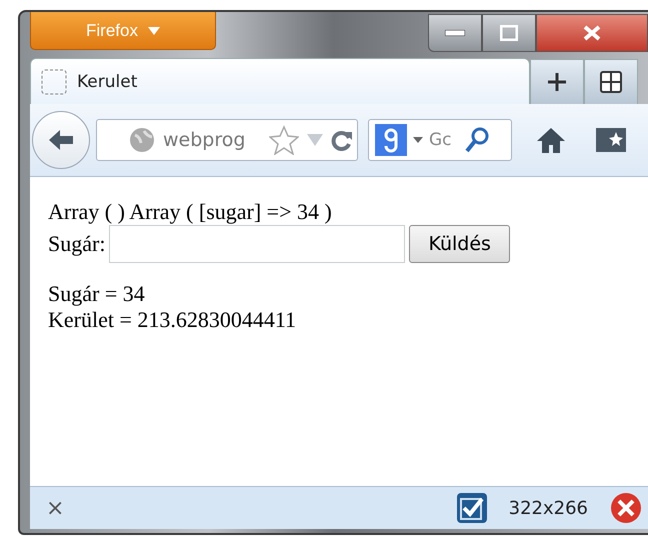 The image size is (648, 537). Describe the element at coordinates (251, 508) in the screenshot. I see `close-addon-bar-button: ×` at that location.